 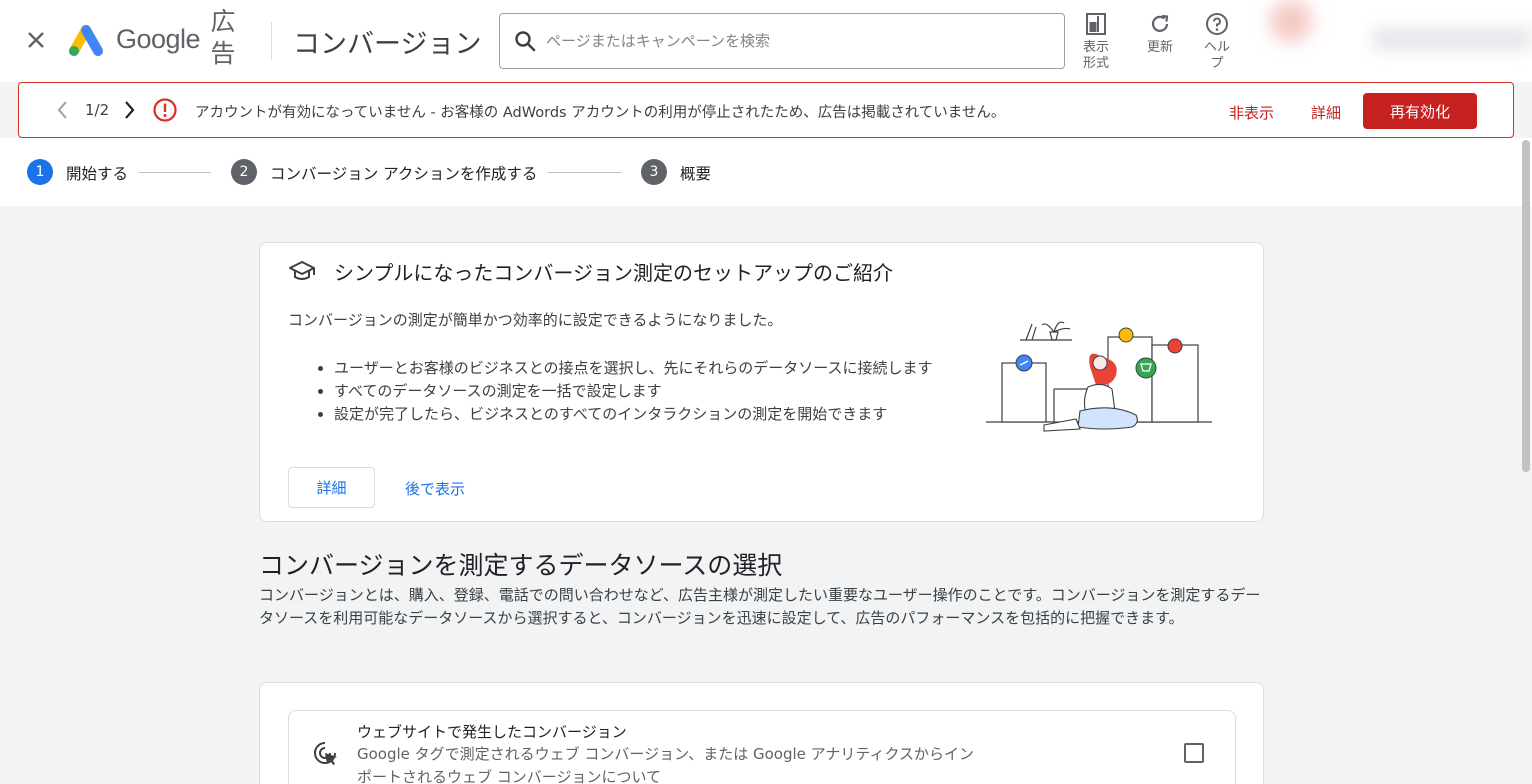 I want to click on search-input, so click(x=786, y=41).